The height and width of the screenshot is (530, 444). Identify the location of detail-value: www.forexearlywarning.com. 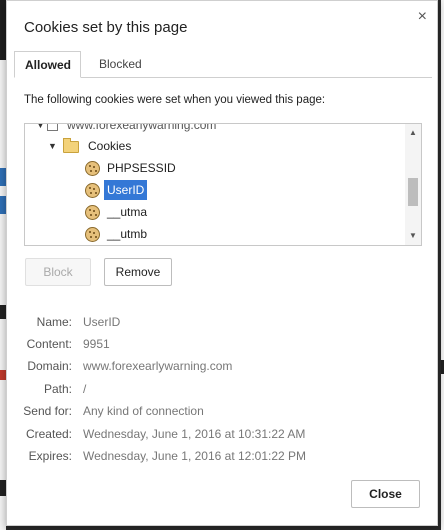
(158, 366).